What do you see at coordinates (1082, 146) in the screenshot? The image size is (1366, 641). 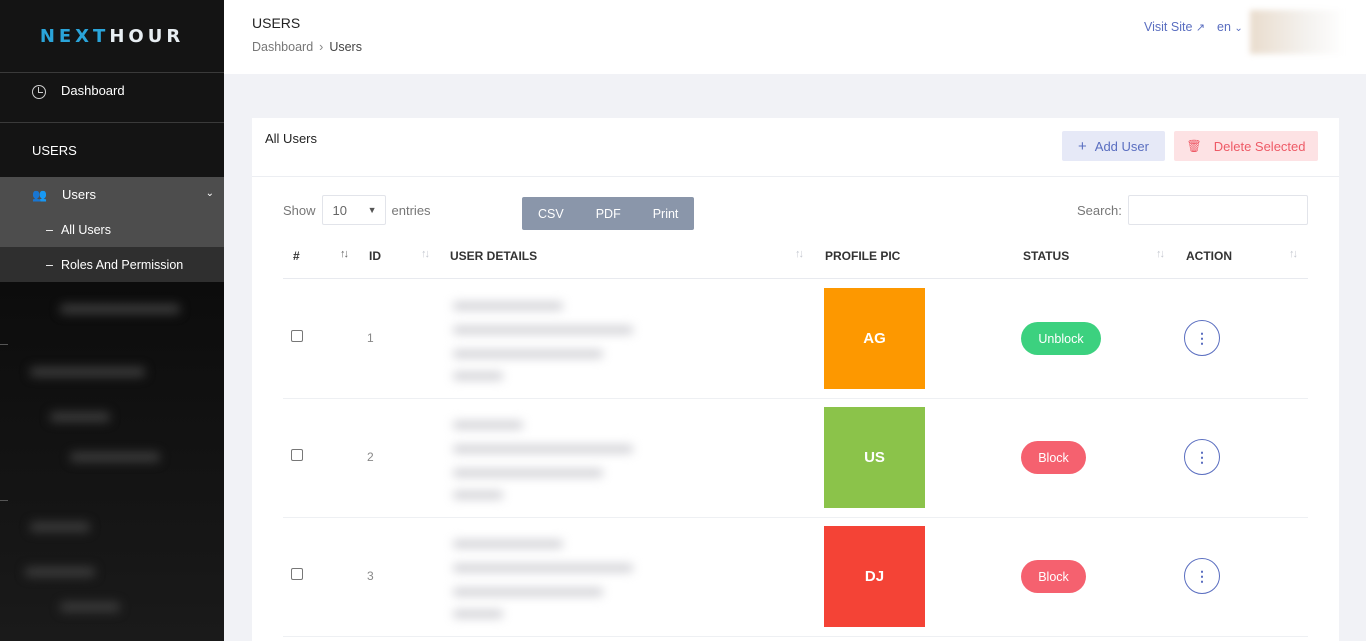 I see `plus-icon: +` at bounding box center [1082, 146].